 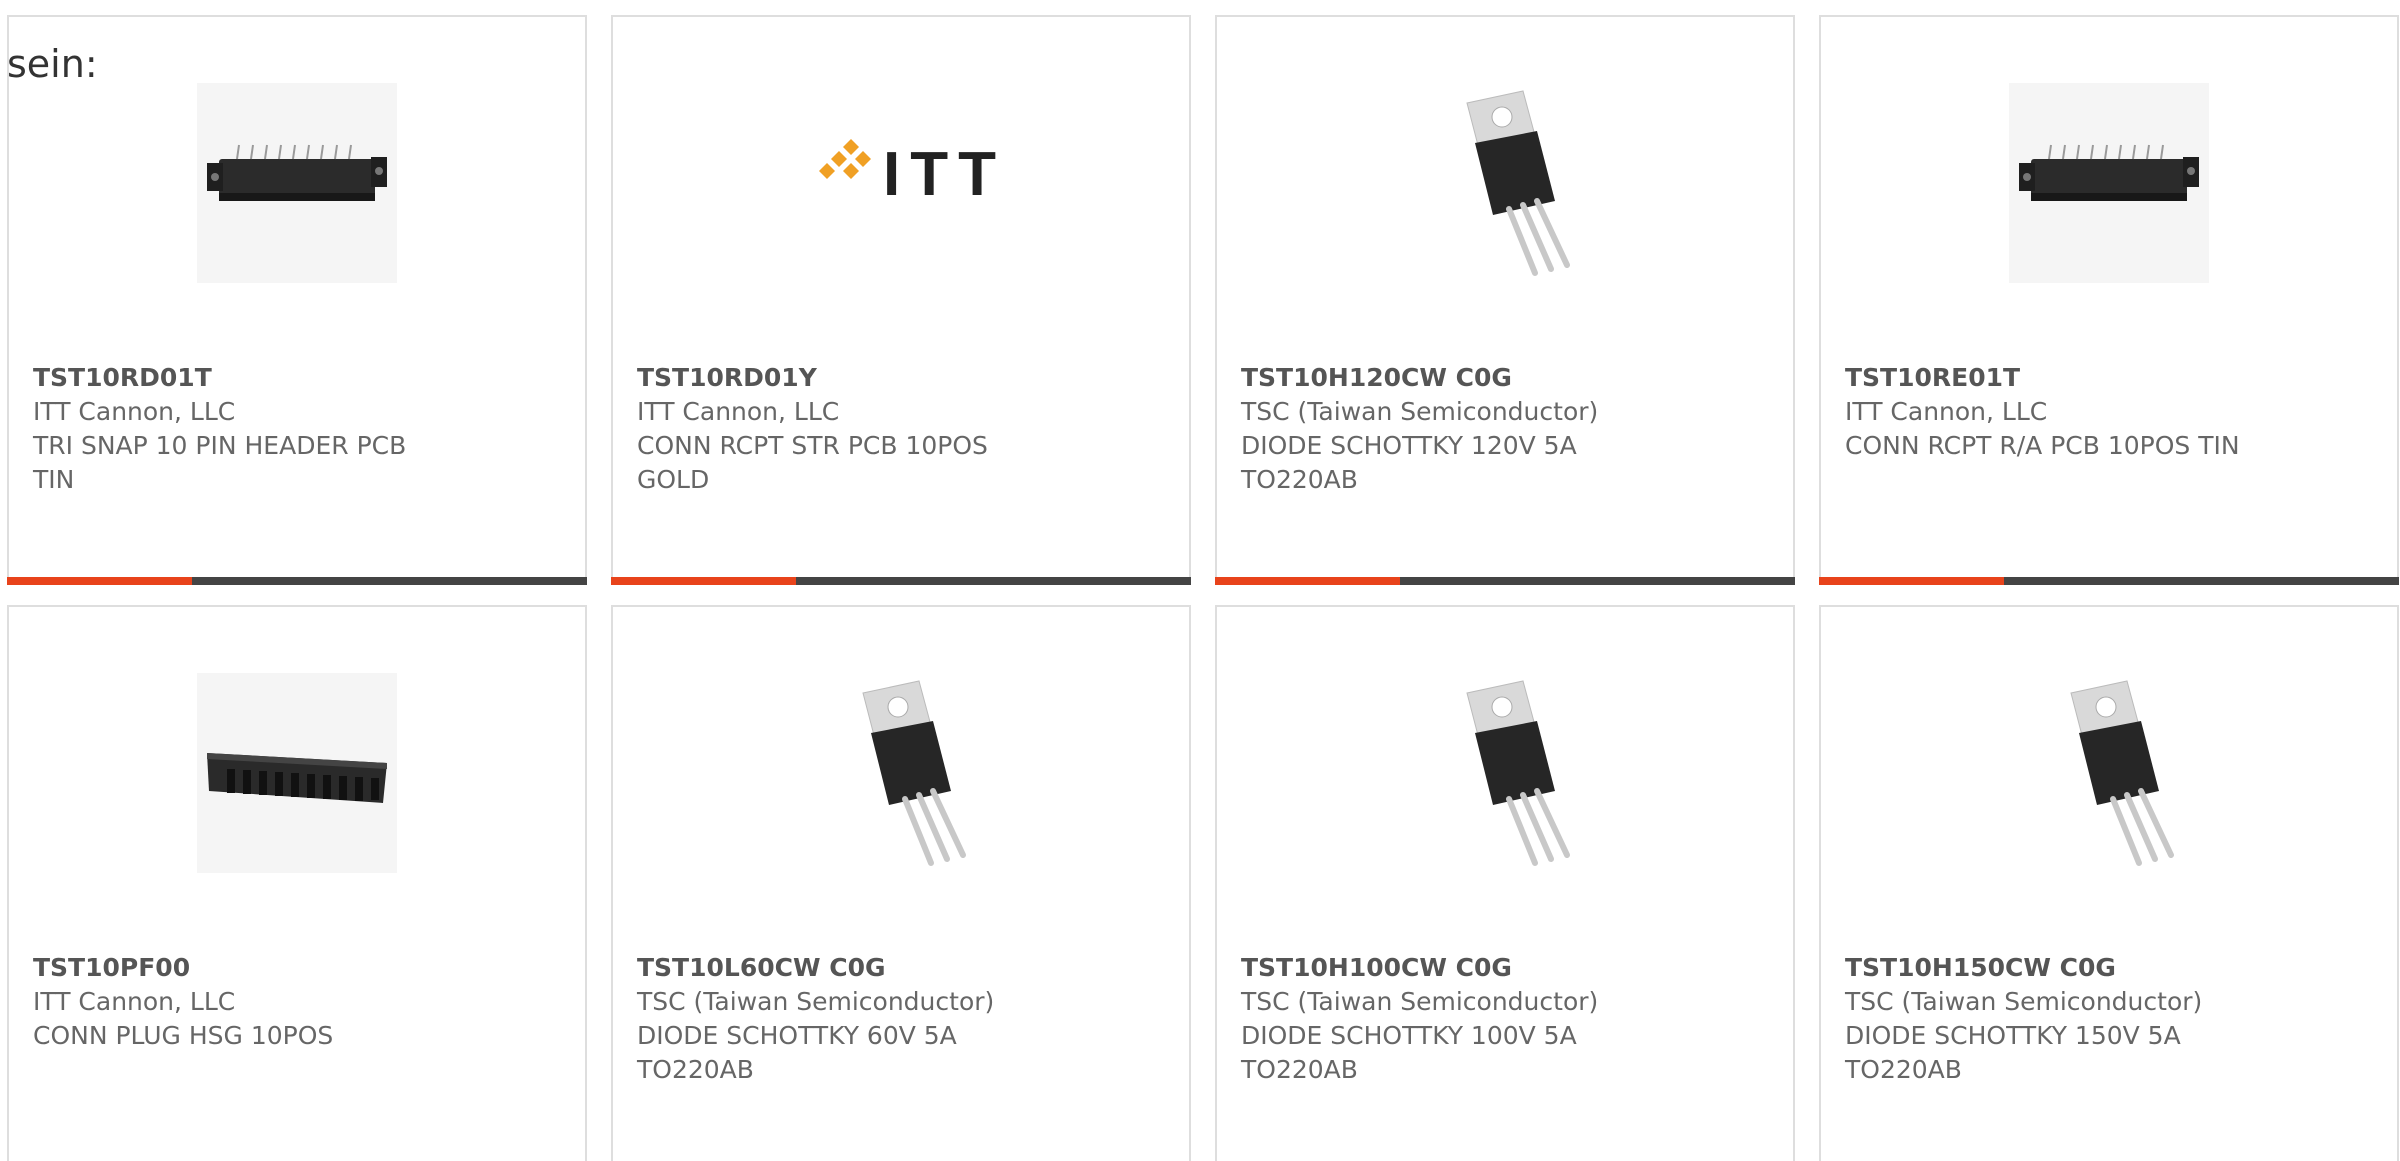 I want to click on part-number-link: TST10RD01Y, so click(x=903, y=378).